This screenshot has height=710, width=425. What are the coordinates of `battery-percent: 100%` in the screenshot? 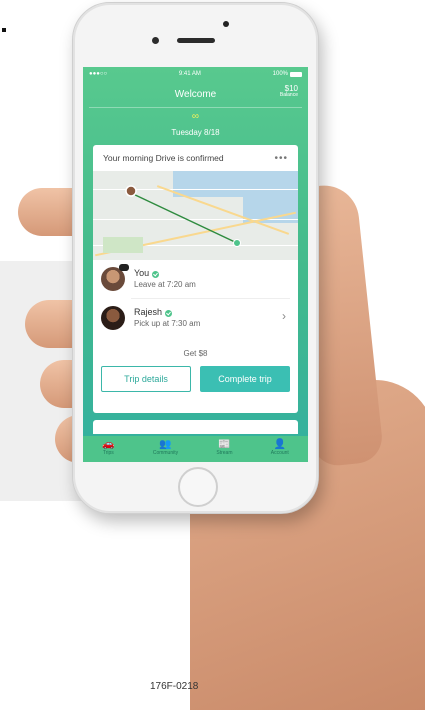 It's located at (280, 74).